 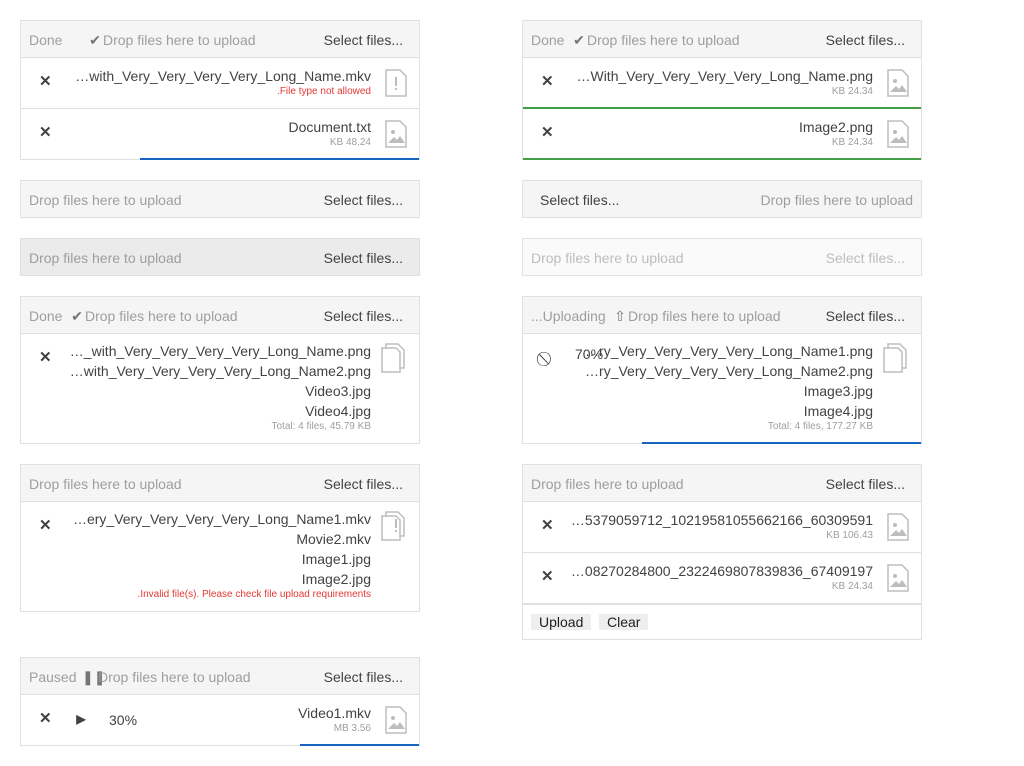 What do you see at coordinates (336, 559) in the screenshot?
I see `file-name: Image1.jpg` at bounding box center [336, 559].